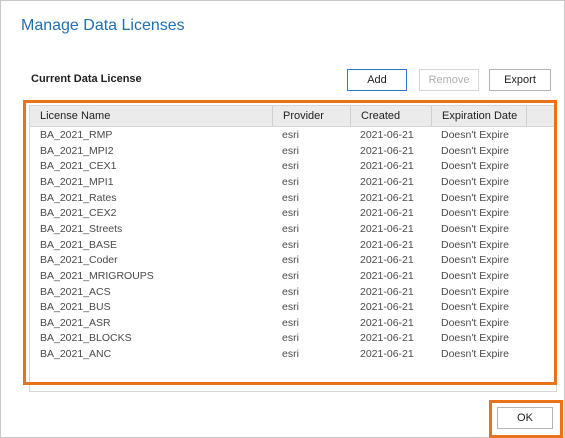  What do you see at coordinates (75, 307) in the screenshot?
I see `license-name-cell: BA_2021_BUS` at bounding box center [75, 307].